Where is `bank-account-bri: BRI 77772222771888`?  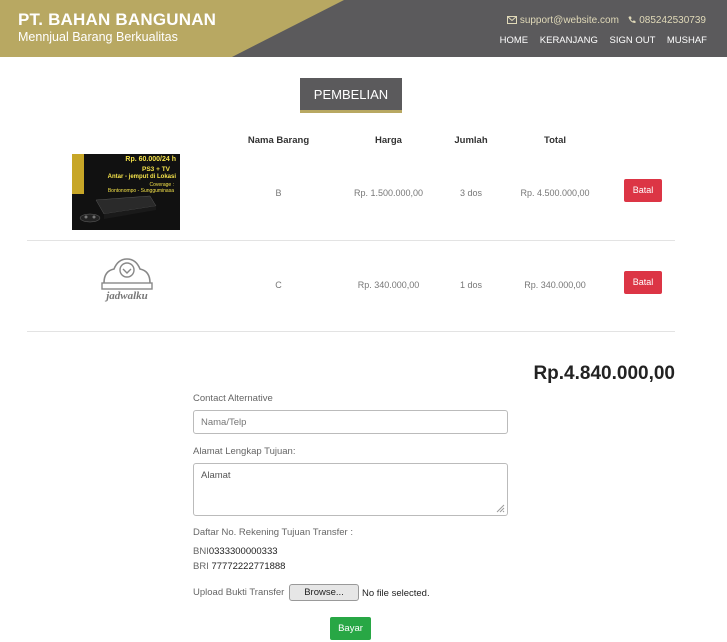 bank-account-bri: BRI 77772222771888 is located at coordinates (239, 566).